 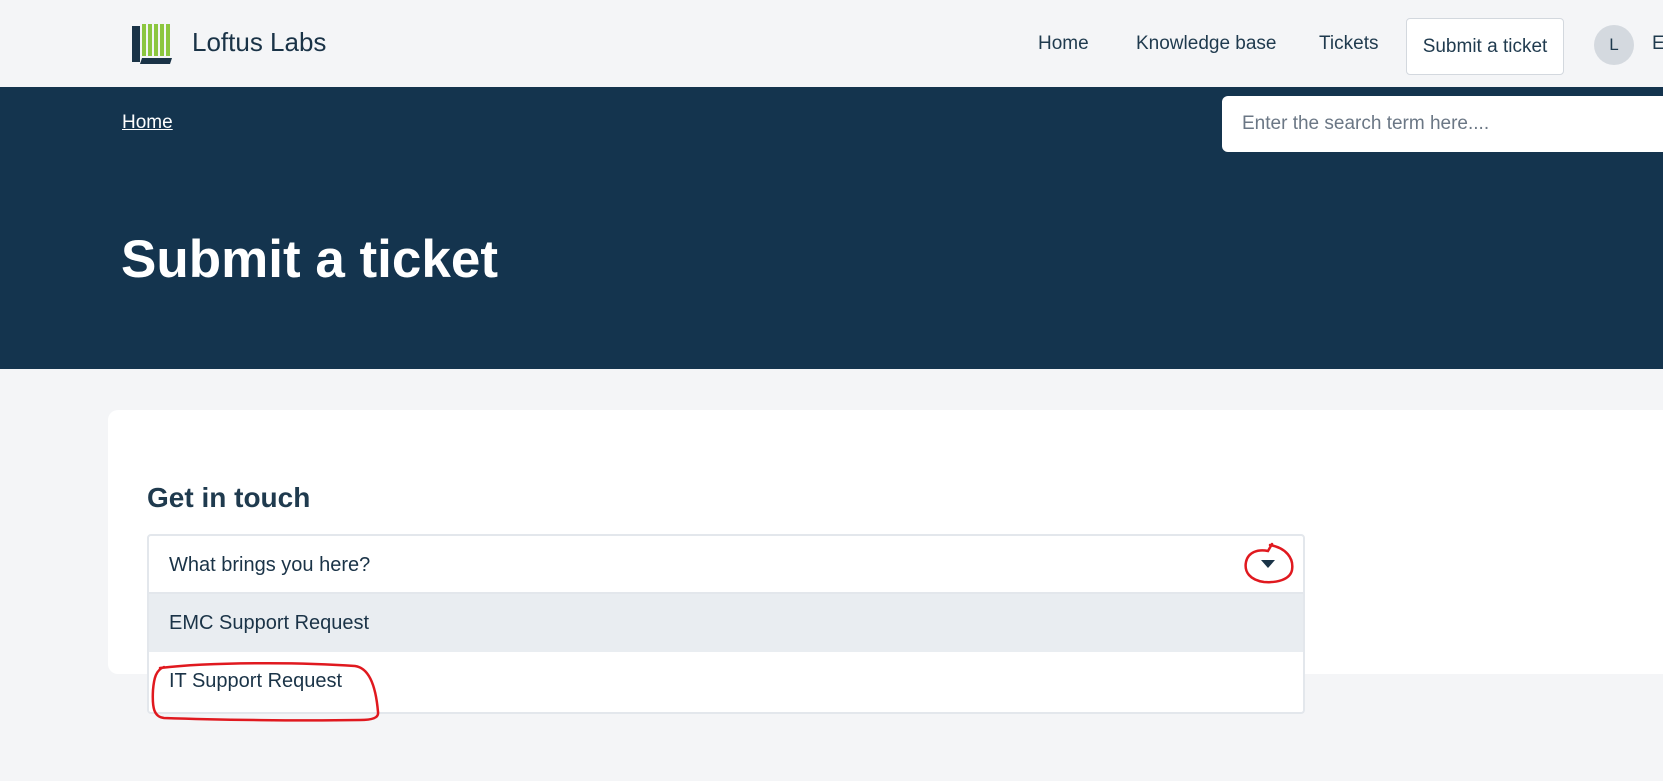 I want to click on page-title: Submit a ticket, so click(x=309, y=259).